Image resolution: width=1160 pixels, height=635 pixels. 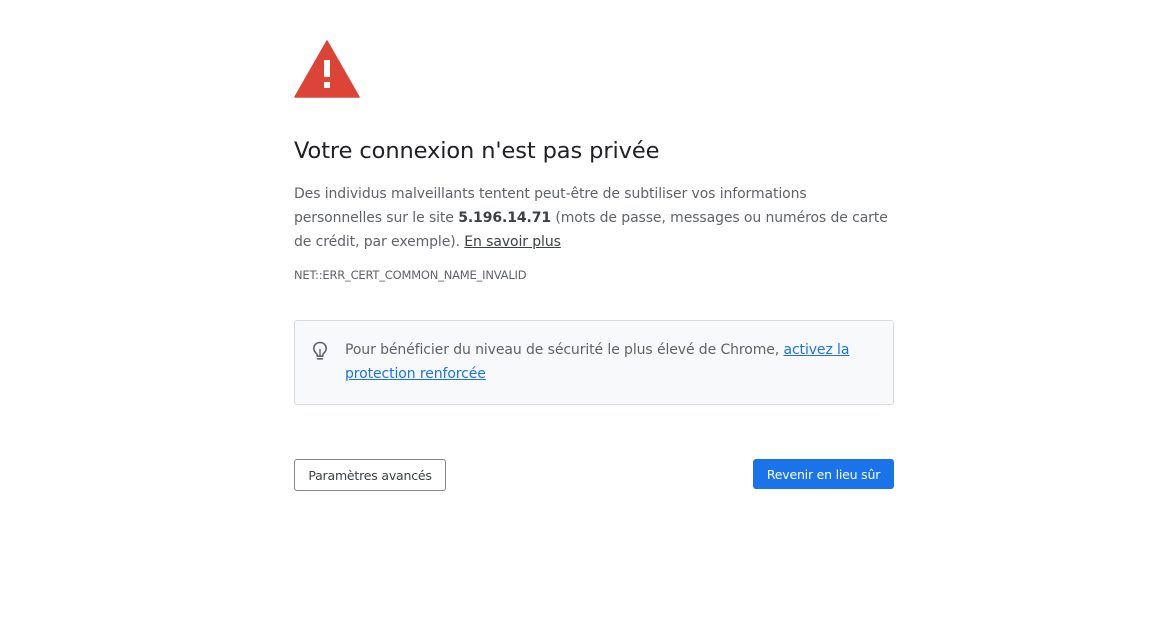 I want to click on warning-triangle-icon, so click(x=327, y=69).